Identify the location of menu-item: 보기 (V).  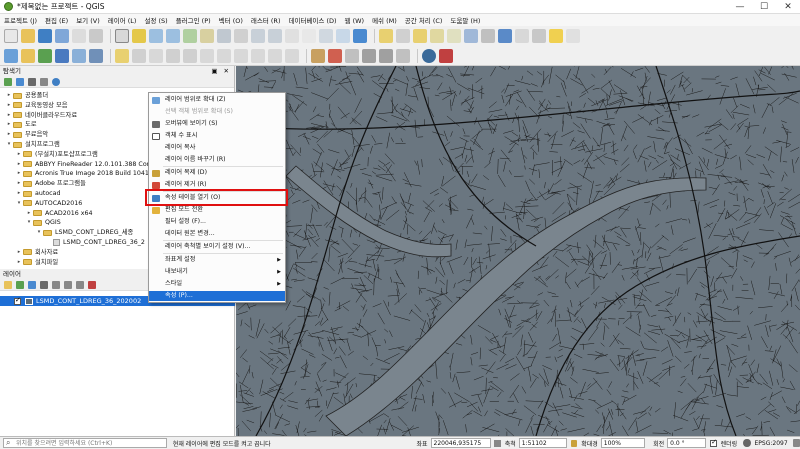
(88, 20).